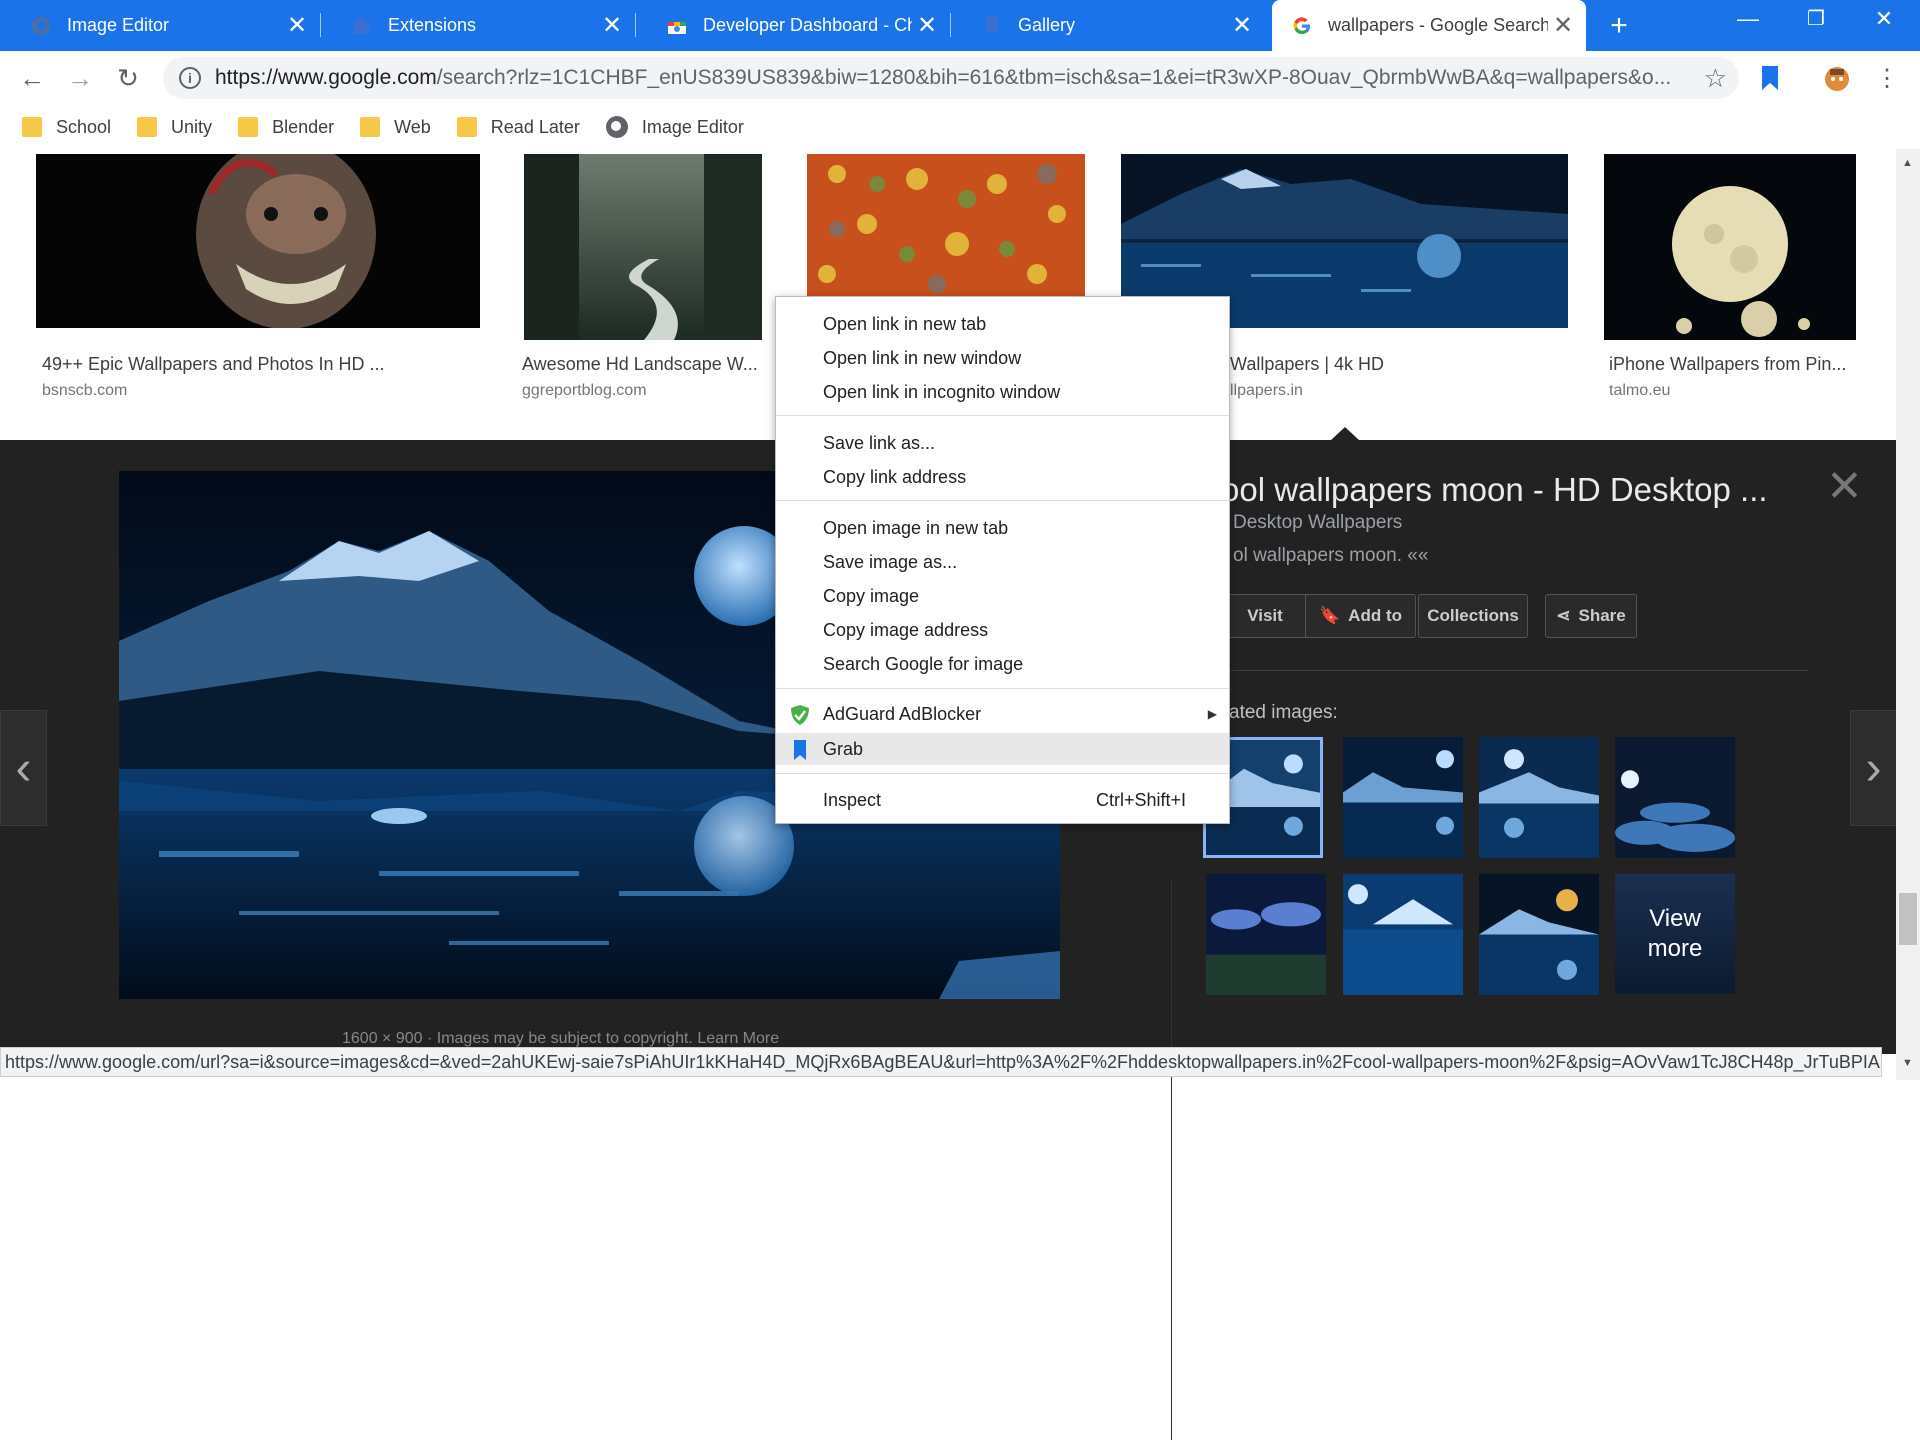 The image size is (1920, 1440). What do you see at coordinates (1331, 555) in the screenshot?
I see `preview-description: ol wallpapers moon. ««` at bounding box center [1331, 555].